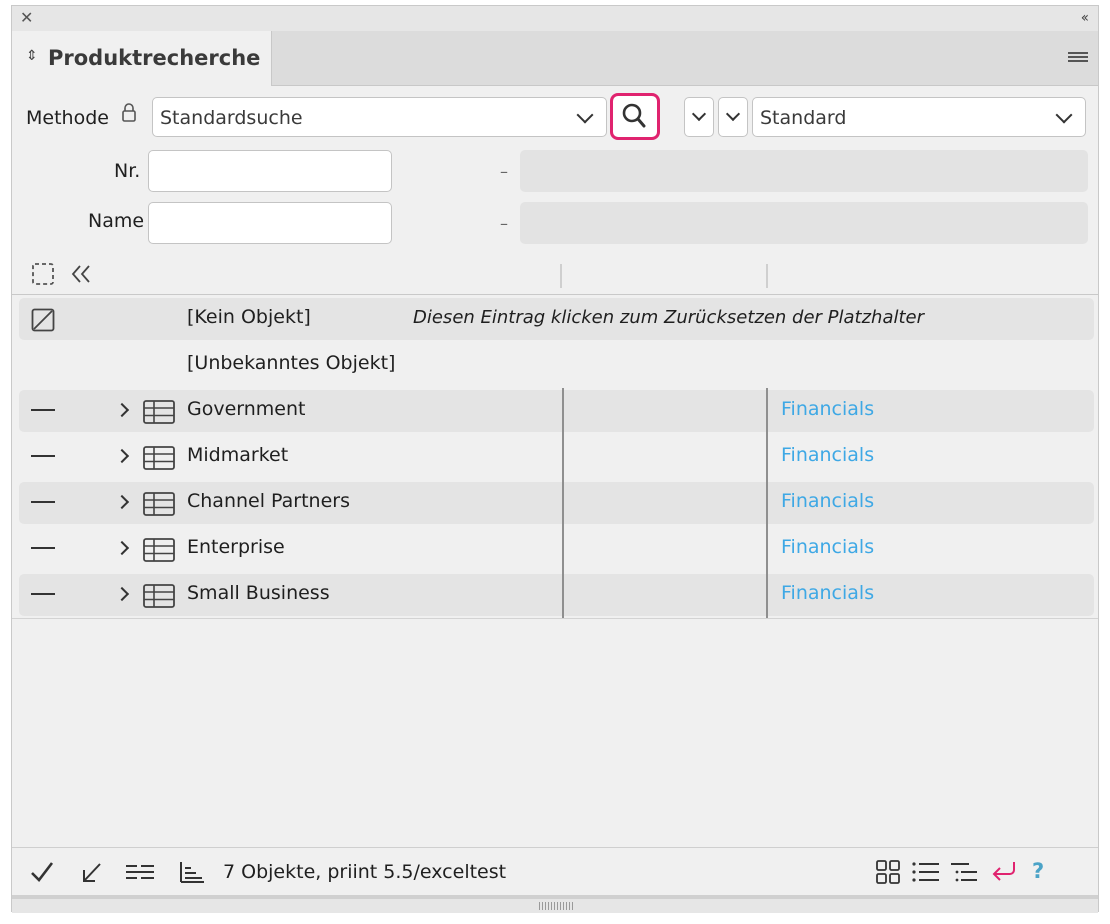 The height and width of the screenshot is (924, 1110). Describe the element at coordinates (129, 113) in the screenshot. I see `lock-icon` at that location.